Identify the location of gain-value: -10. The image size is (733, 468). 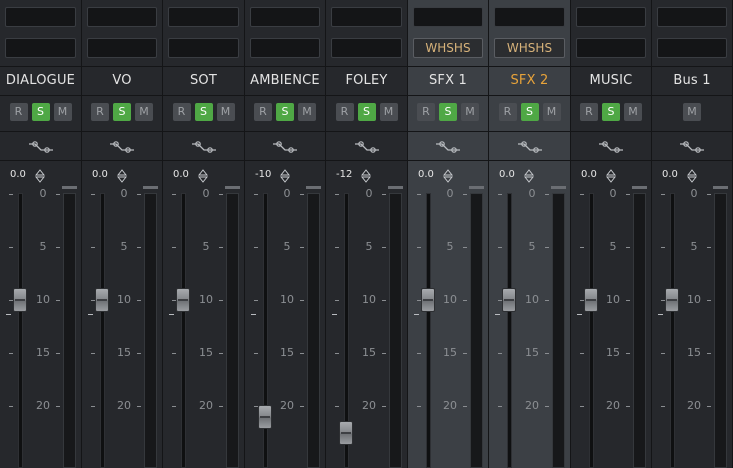
(263, 174).